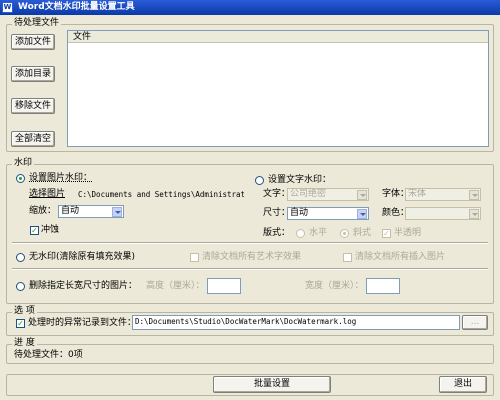  Describe the element at coordinates (23, 163) in the screenshot. I see `watermark-group-title: 水印` at that location.